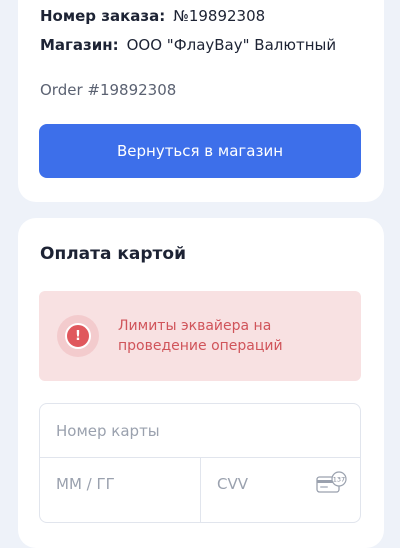  I want to click on order-number-label: Номер заказа:, so click(103, 16).